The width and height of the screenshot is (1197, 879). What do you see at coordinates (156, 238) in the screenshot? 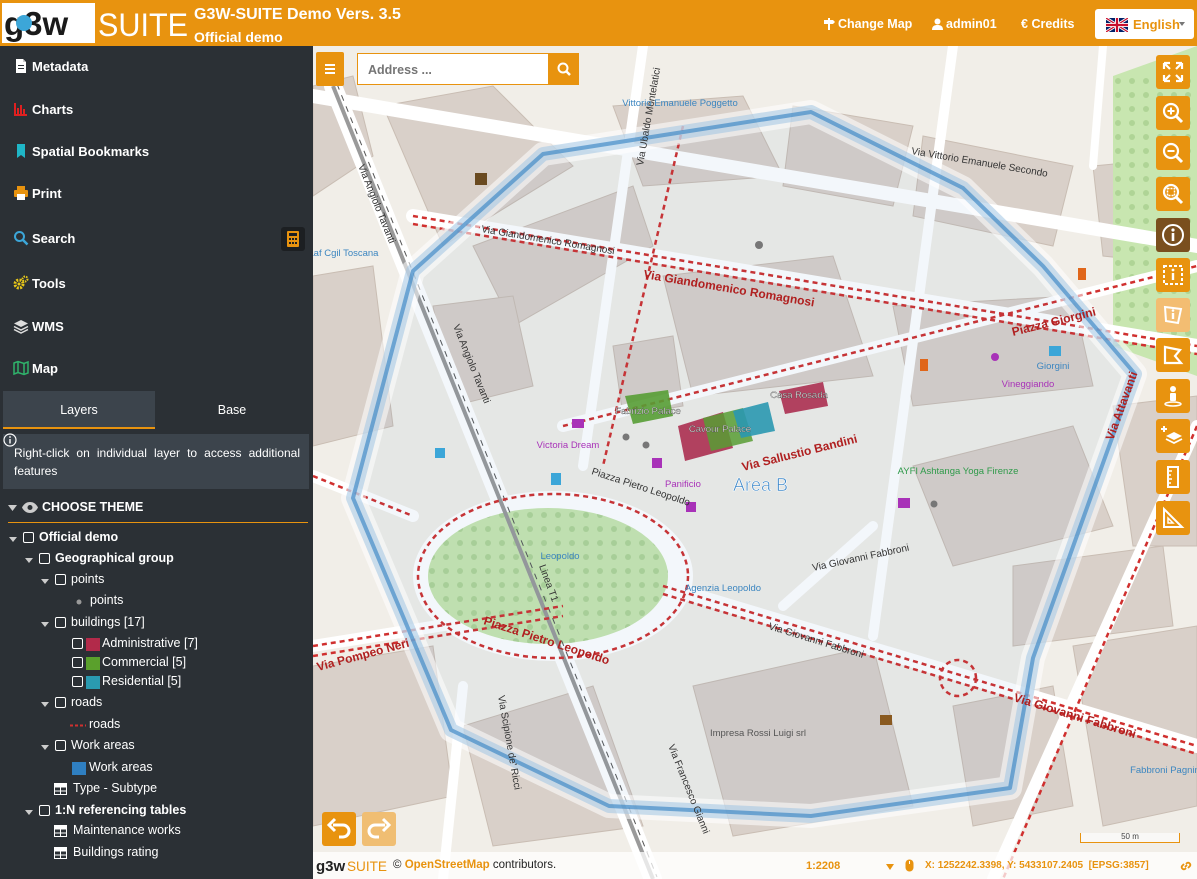
I see `sidebar-item-search: Search` at bounding box center [156, 238].